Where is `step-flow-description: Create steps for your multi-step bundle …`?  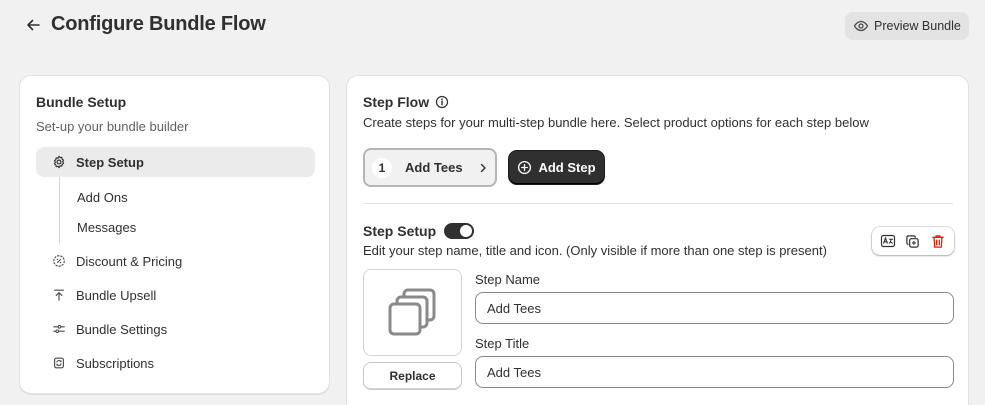 step-flow-description: Create steps for your multi-step bundle … is located at coordinates (616, 122).